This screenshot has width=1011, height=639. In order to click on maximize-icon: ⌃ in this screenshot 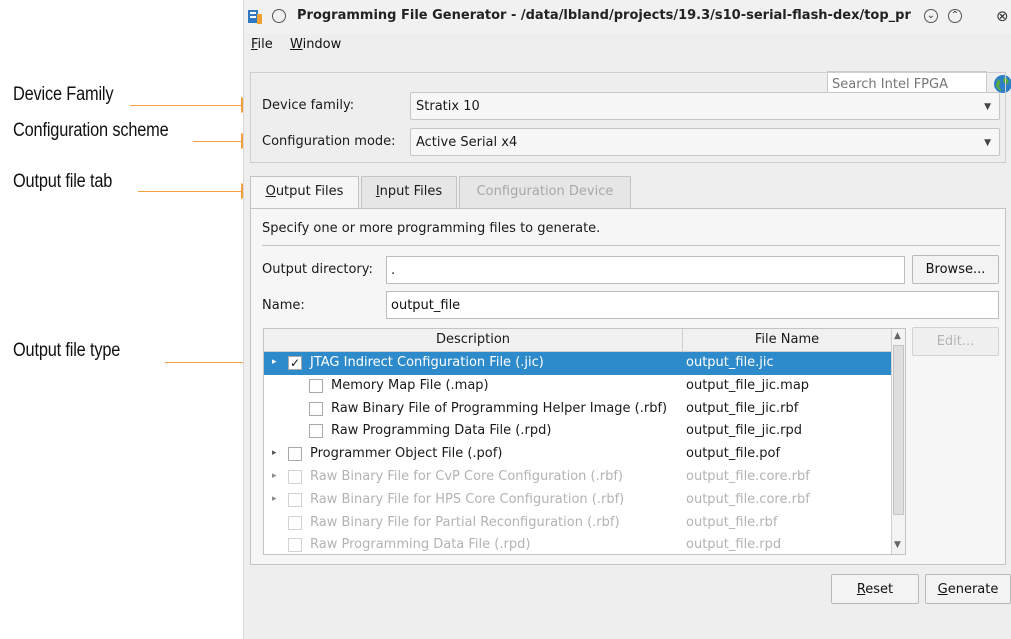, I will do `click(955, 16)`.